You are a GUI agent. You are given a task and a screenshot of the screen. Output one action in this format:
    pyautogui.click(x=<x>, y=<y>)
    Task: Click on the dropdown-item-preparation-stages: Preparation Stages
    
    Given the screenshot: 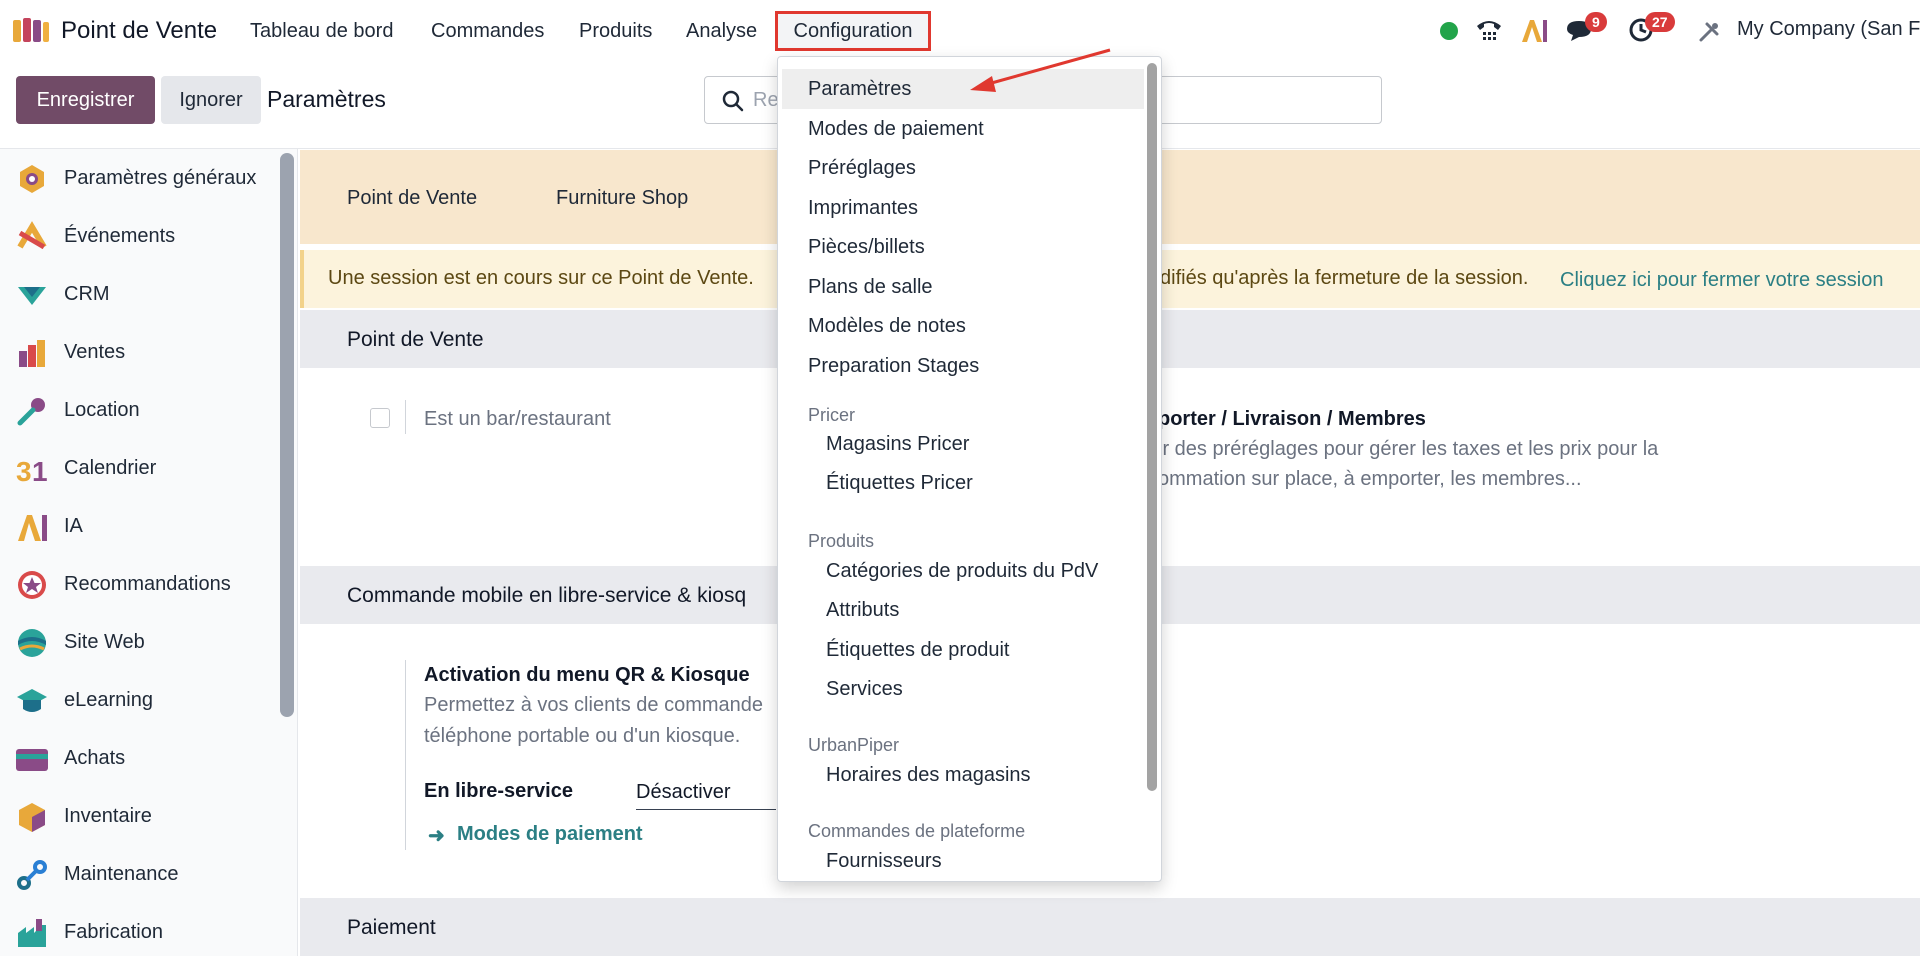 What is the action you would take?
    pyautogui.click(x=960, y=366)
    